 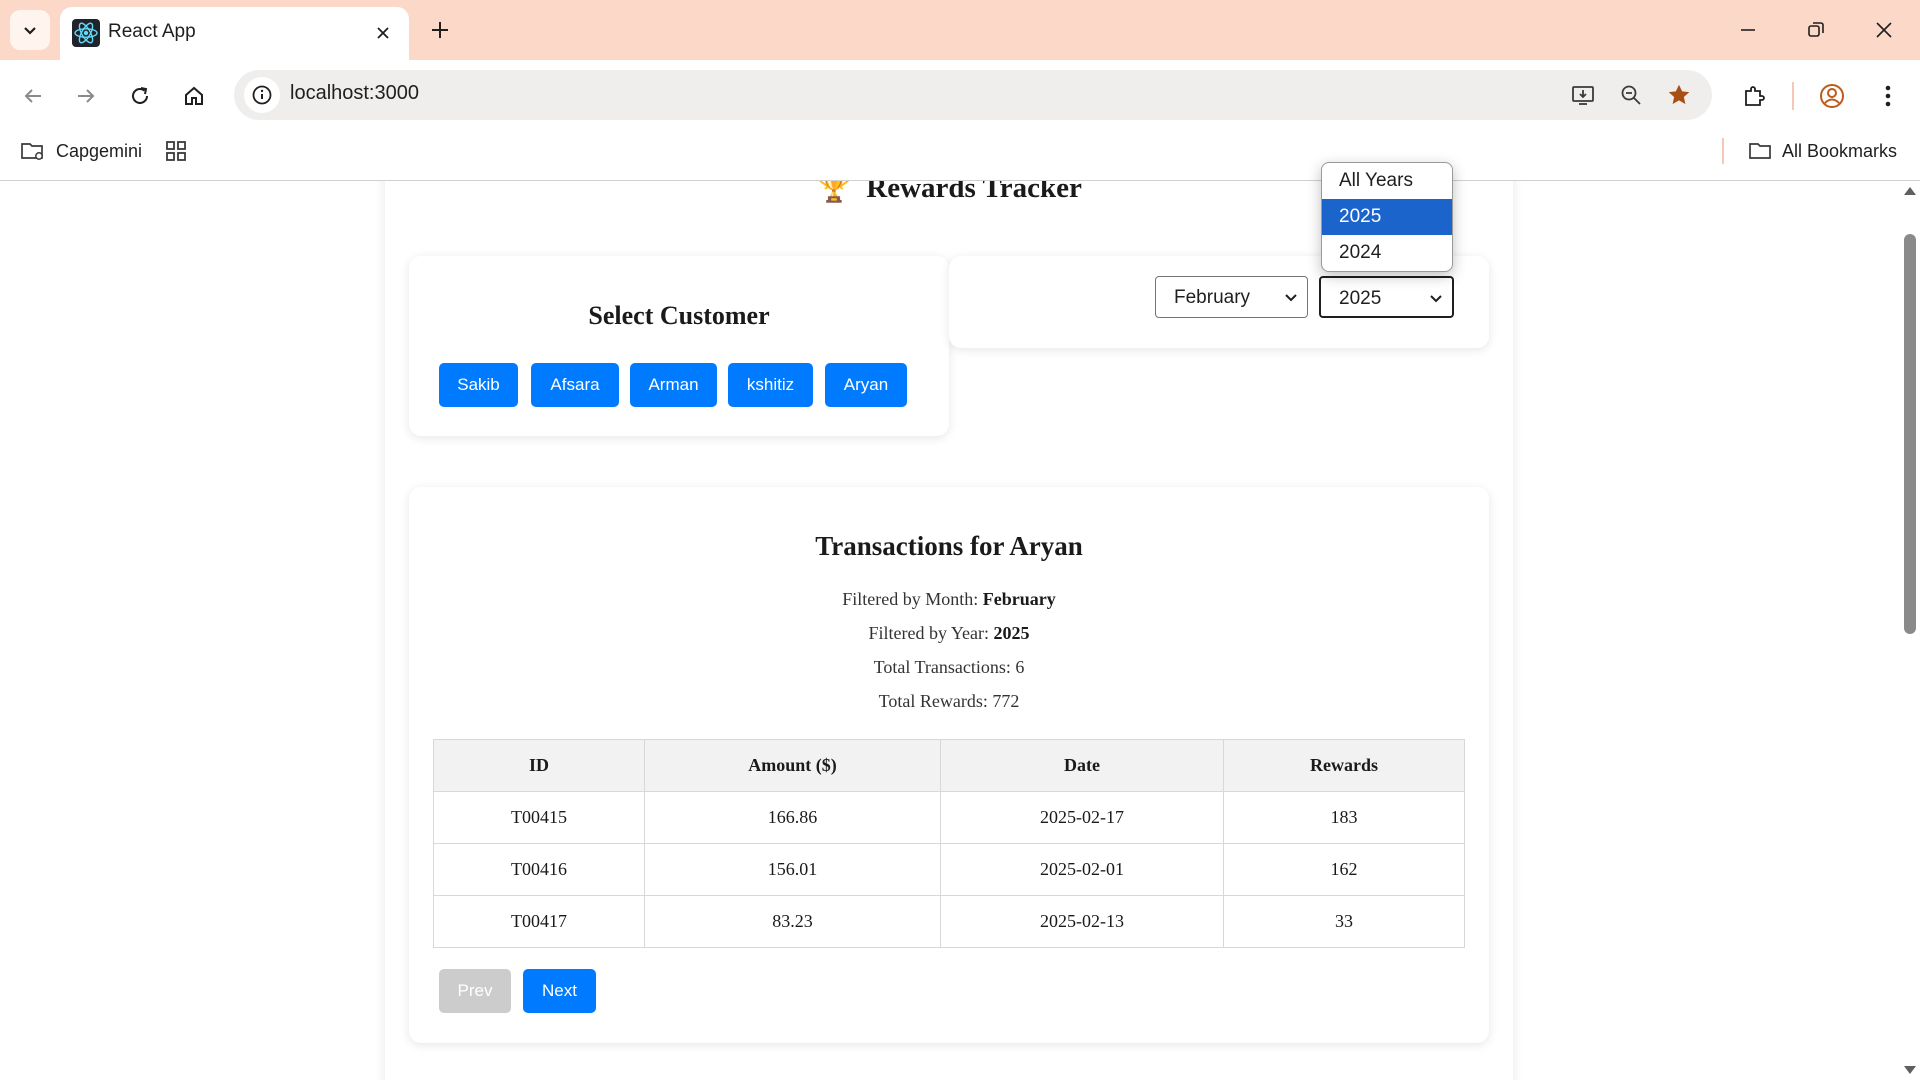 What do you see at coordinates (1344, 921) in the screenshot?
I see `cell-rewards: 33` at bounding box center [1344, 921].